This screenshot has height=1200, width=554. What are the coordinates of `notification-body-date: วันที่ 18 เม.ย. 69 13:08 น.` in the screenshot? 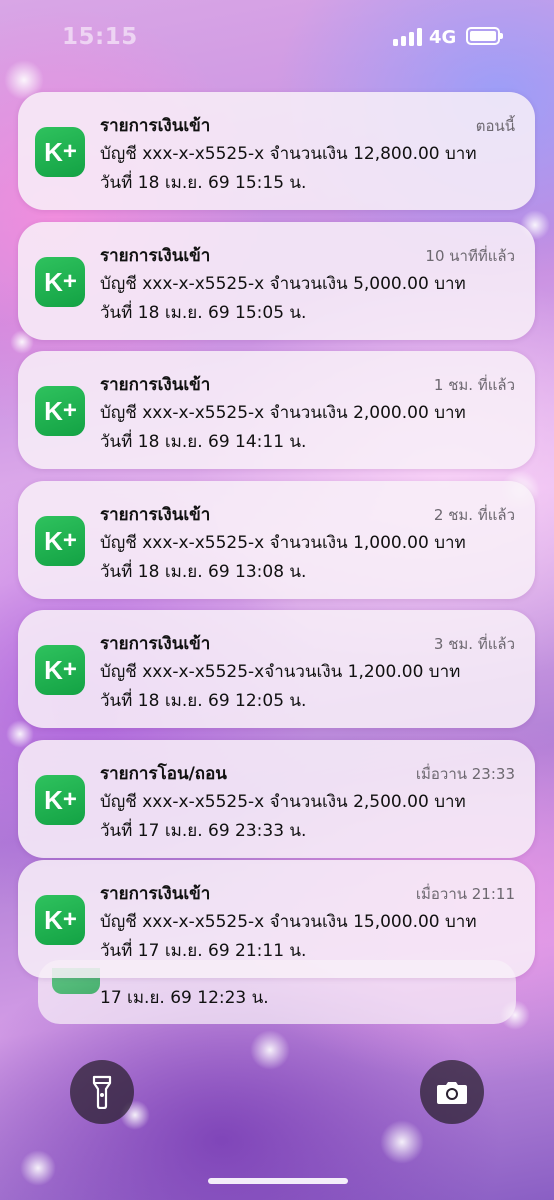 It's located at (203, 572).